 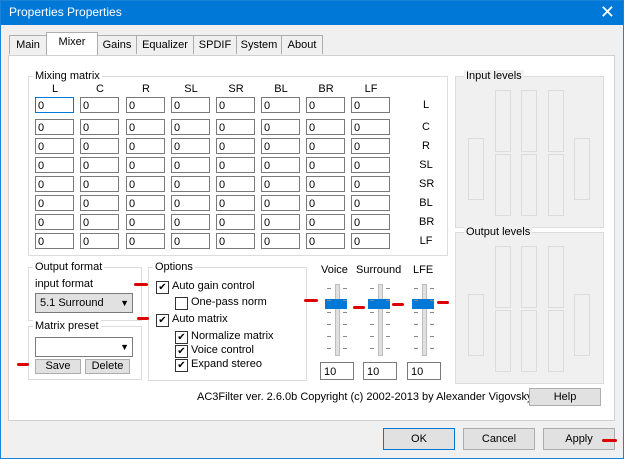 What do you see at coordinates (426, 146) in the screenshot?
I see `matrix-row-label: R` at bounding box center [426, 146].